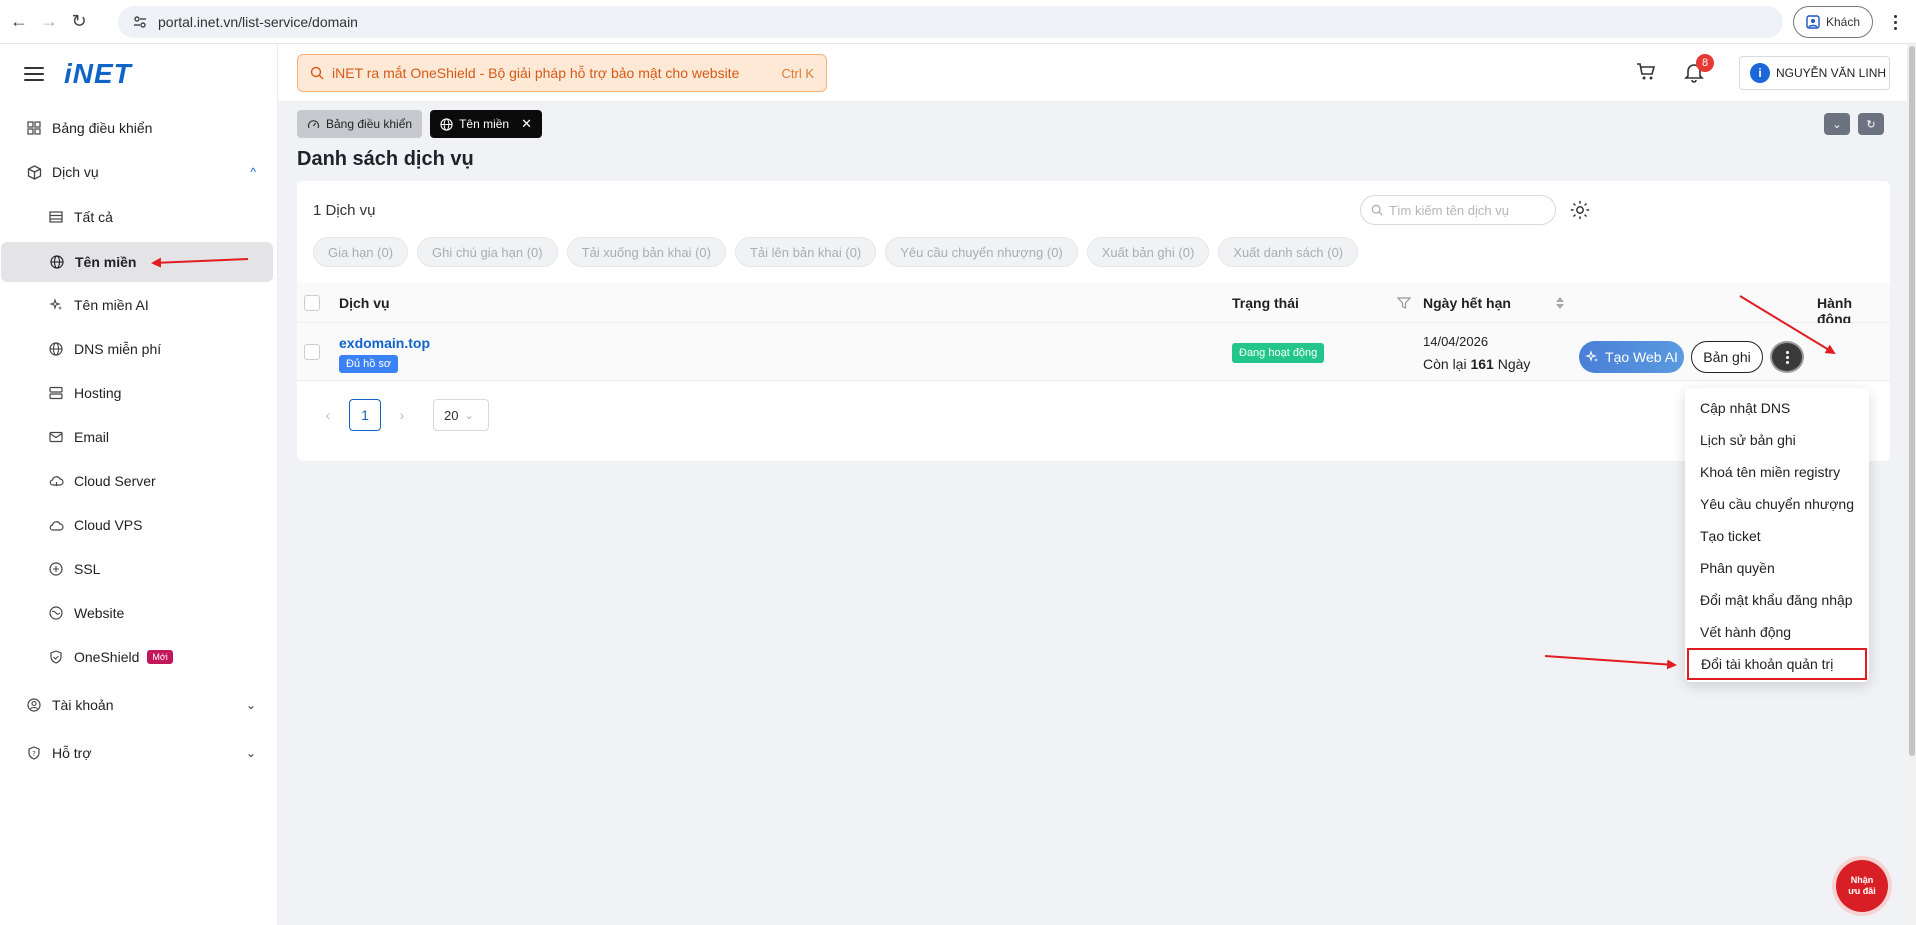 This screenshot has width=1916, height=925. What do you see at coordinates (369, 124) in the screenshot?
I see `tab-label: Bảng điều khiển` at bounding box center [369, 124].